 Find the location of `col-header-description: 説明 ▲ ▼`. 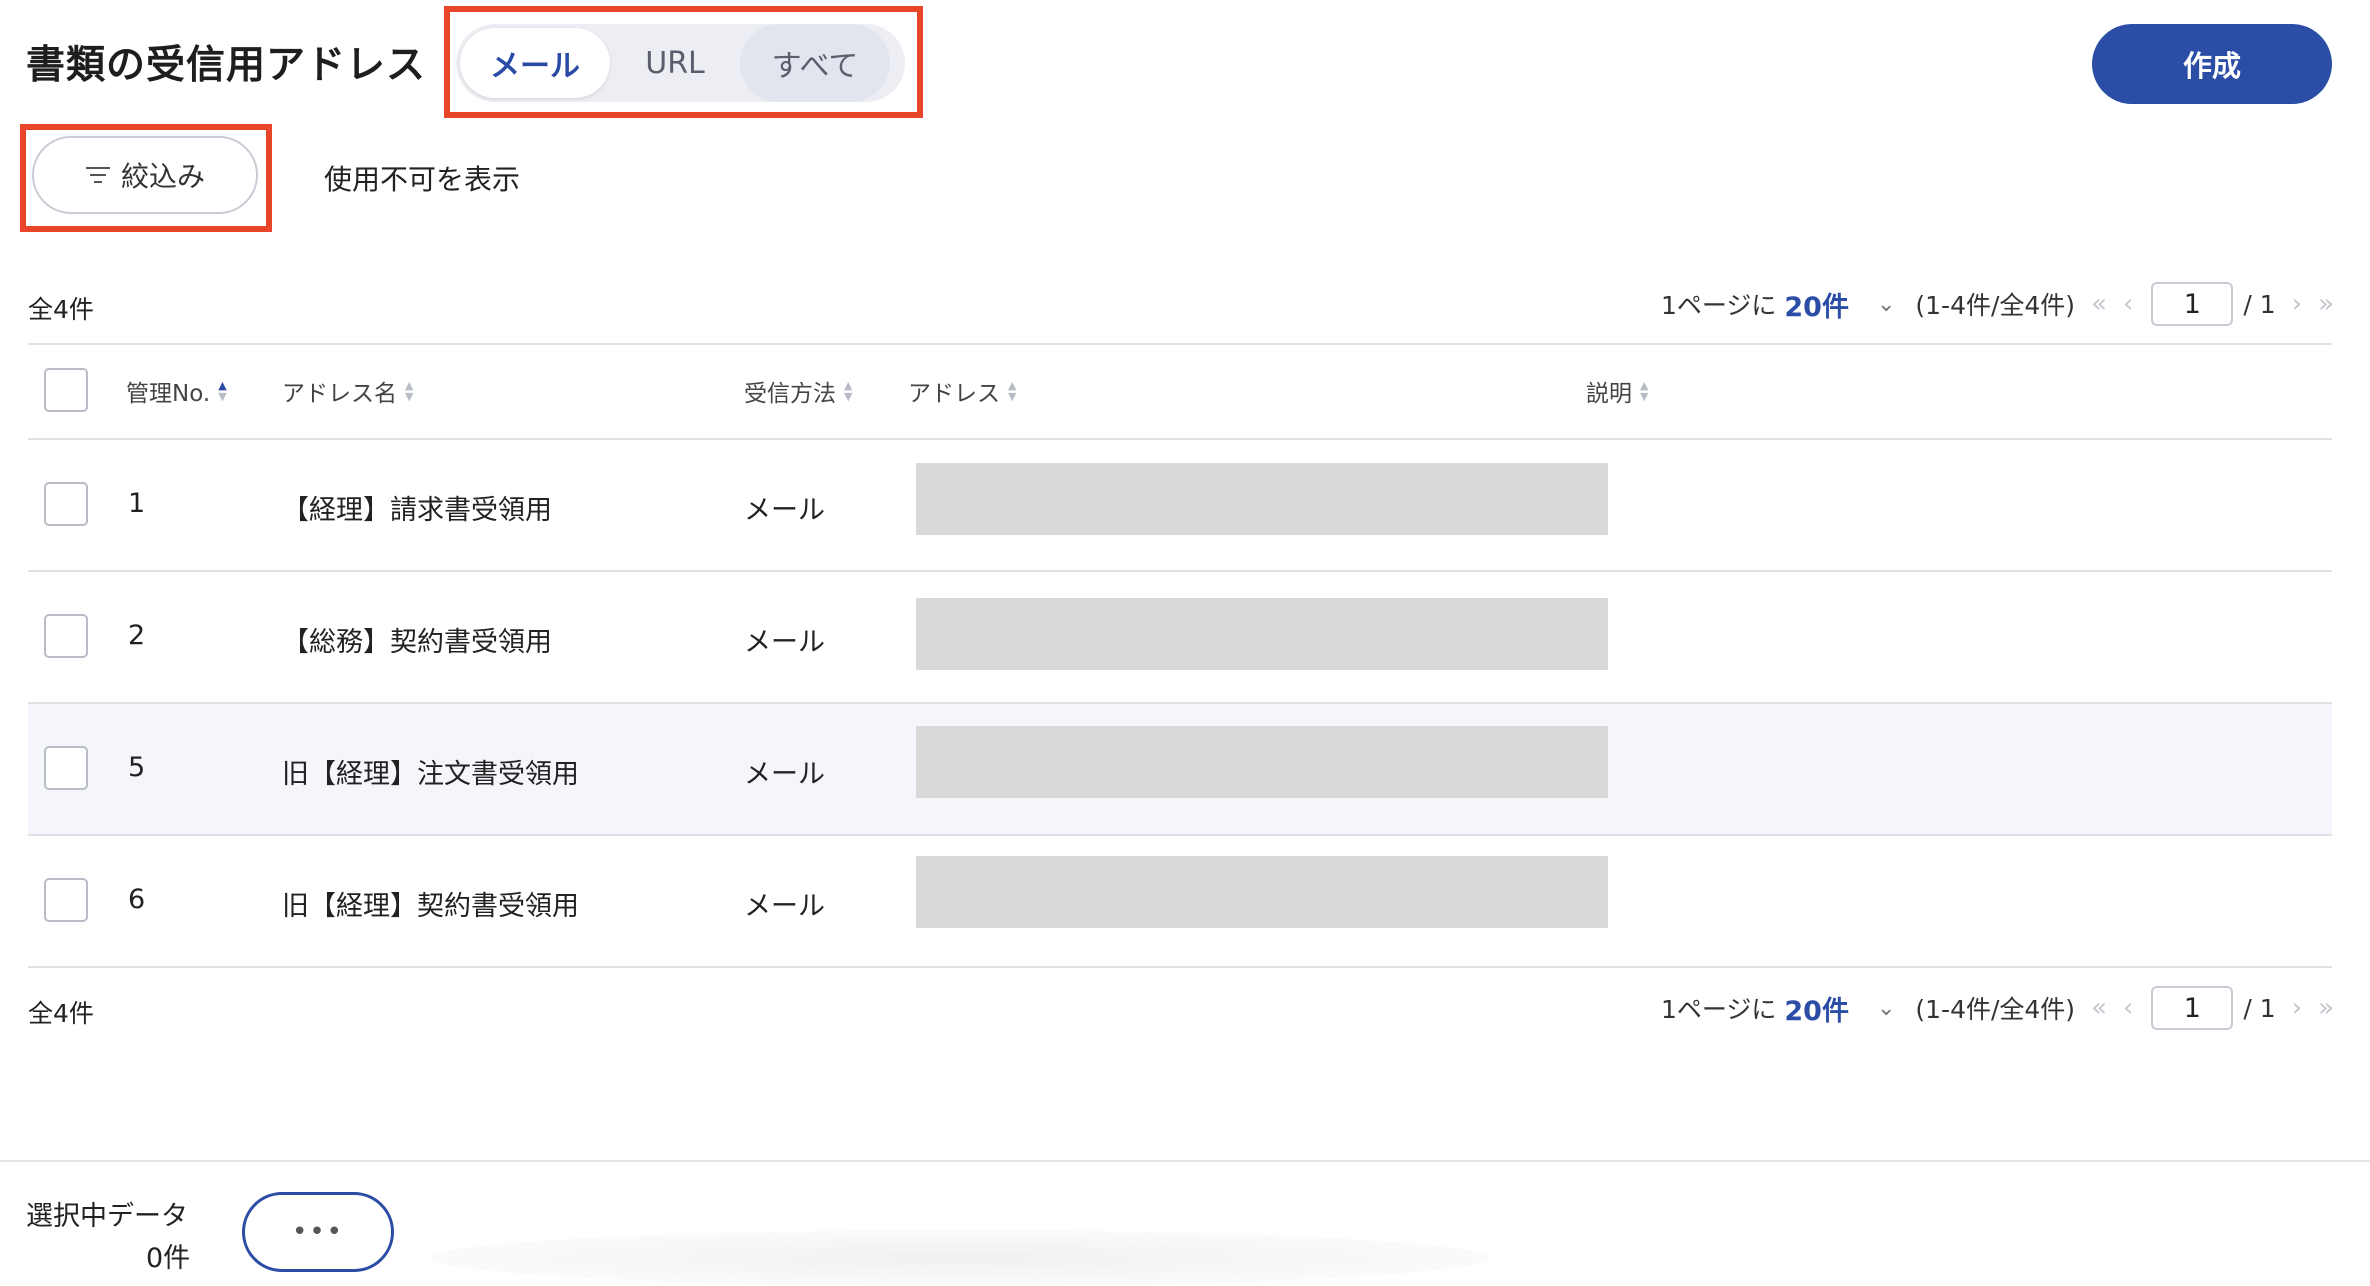

col-header-description: 説明 ▲ ▼ is located at coordinates (1617, 391).